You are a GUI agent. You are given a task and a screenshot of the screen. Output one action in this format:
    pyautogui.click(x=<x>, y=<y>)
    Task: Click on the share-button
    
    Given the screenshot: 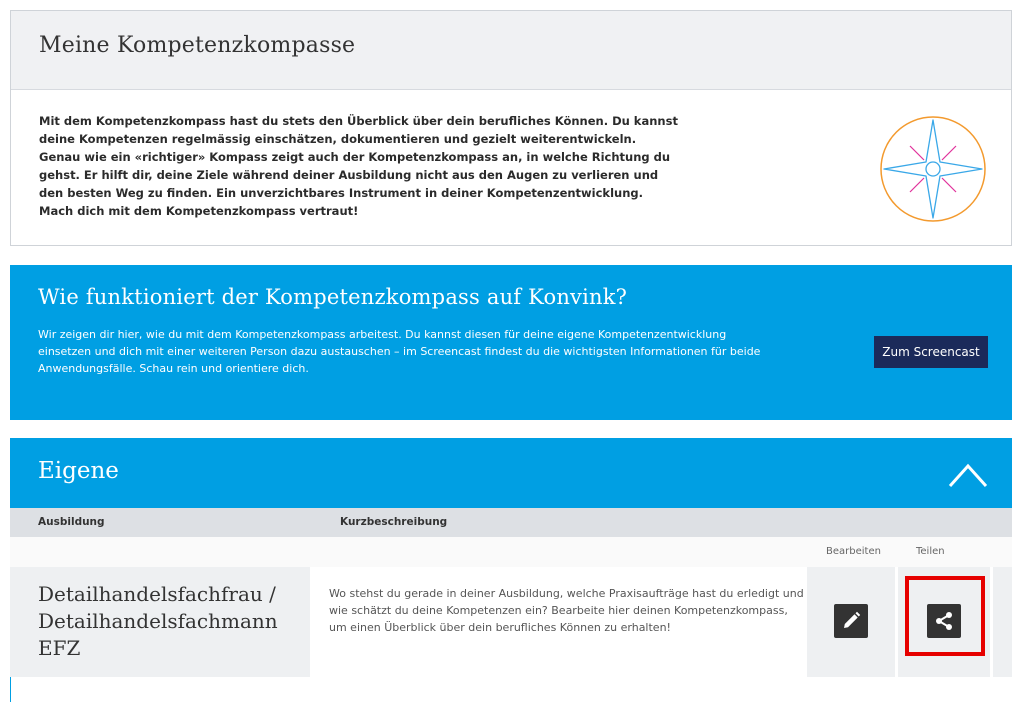 What is the action you would take?
    pyautogui.click(x=944, y=621)
    